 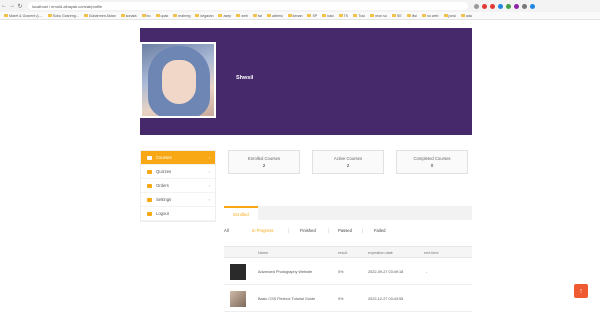 I want to click on menu-item-label: Logout, so click(x=162, y=213).